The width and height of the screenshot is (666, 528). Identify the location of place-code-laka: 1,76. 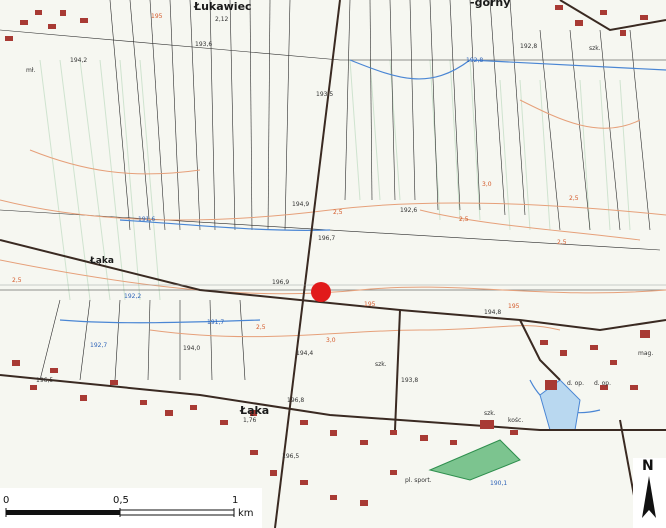
(250, 420).